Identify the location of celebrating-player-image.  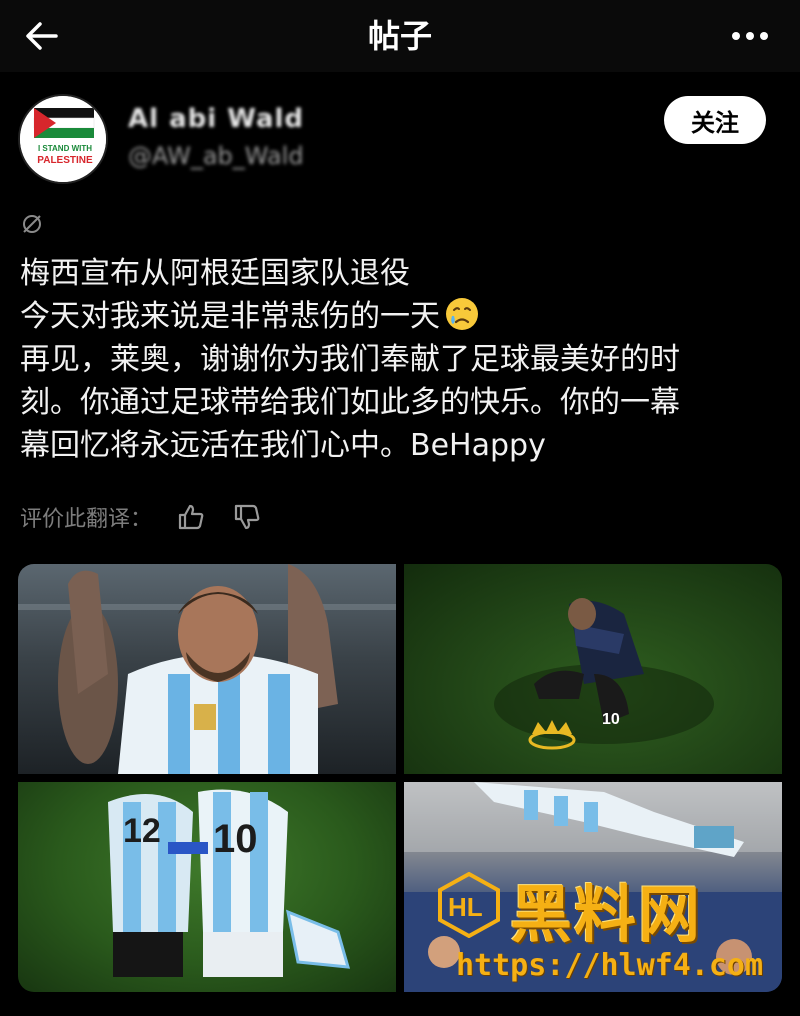
(207, 669).